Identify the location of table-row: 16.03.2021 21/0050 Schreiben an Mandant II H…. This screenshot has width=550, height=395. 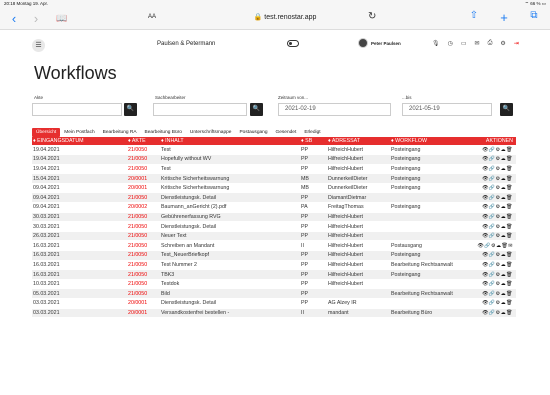
(274, 246).